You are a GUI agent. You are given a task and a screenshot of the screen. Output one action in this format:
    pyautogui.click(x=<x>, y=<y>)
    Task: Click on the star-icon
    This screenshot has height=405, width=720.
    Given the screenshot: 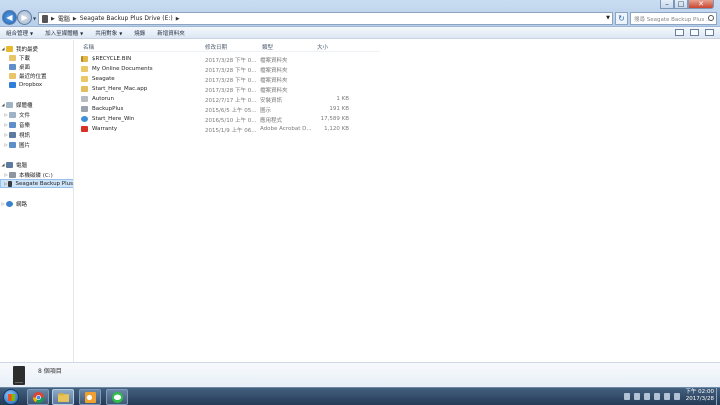 What is the action you would take?
    pyautogui.click(x=9, y=48)
    